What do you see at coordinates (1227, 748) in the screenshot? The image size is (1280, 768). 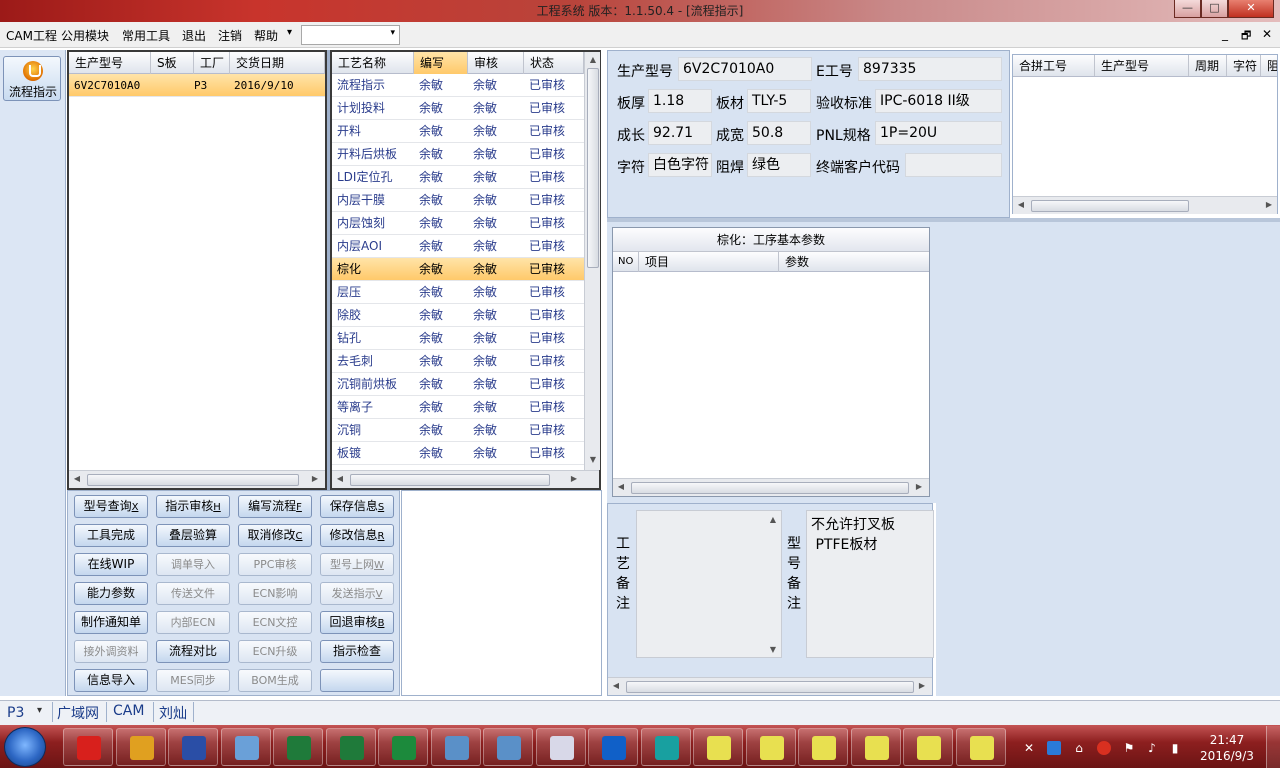 I see `system-clock: 21:47 2016/9/3` at bounding box center [1227, 748].